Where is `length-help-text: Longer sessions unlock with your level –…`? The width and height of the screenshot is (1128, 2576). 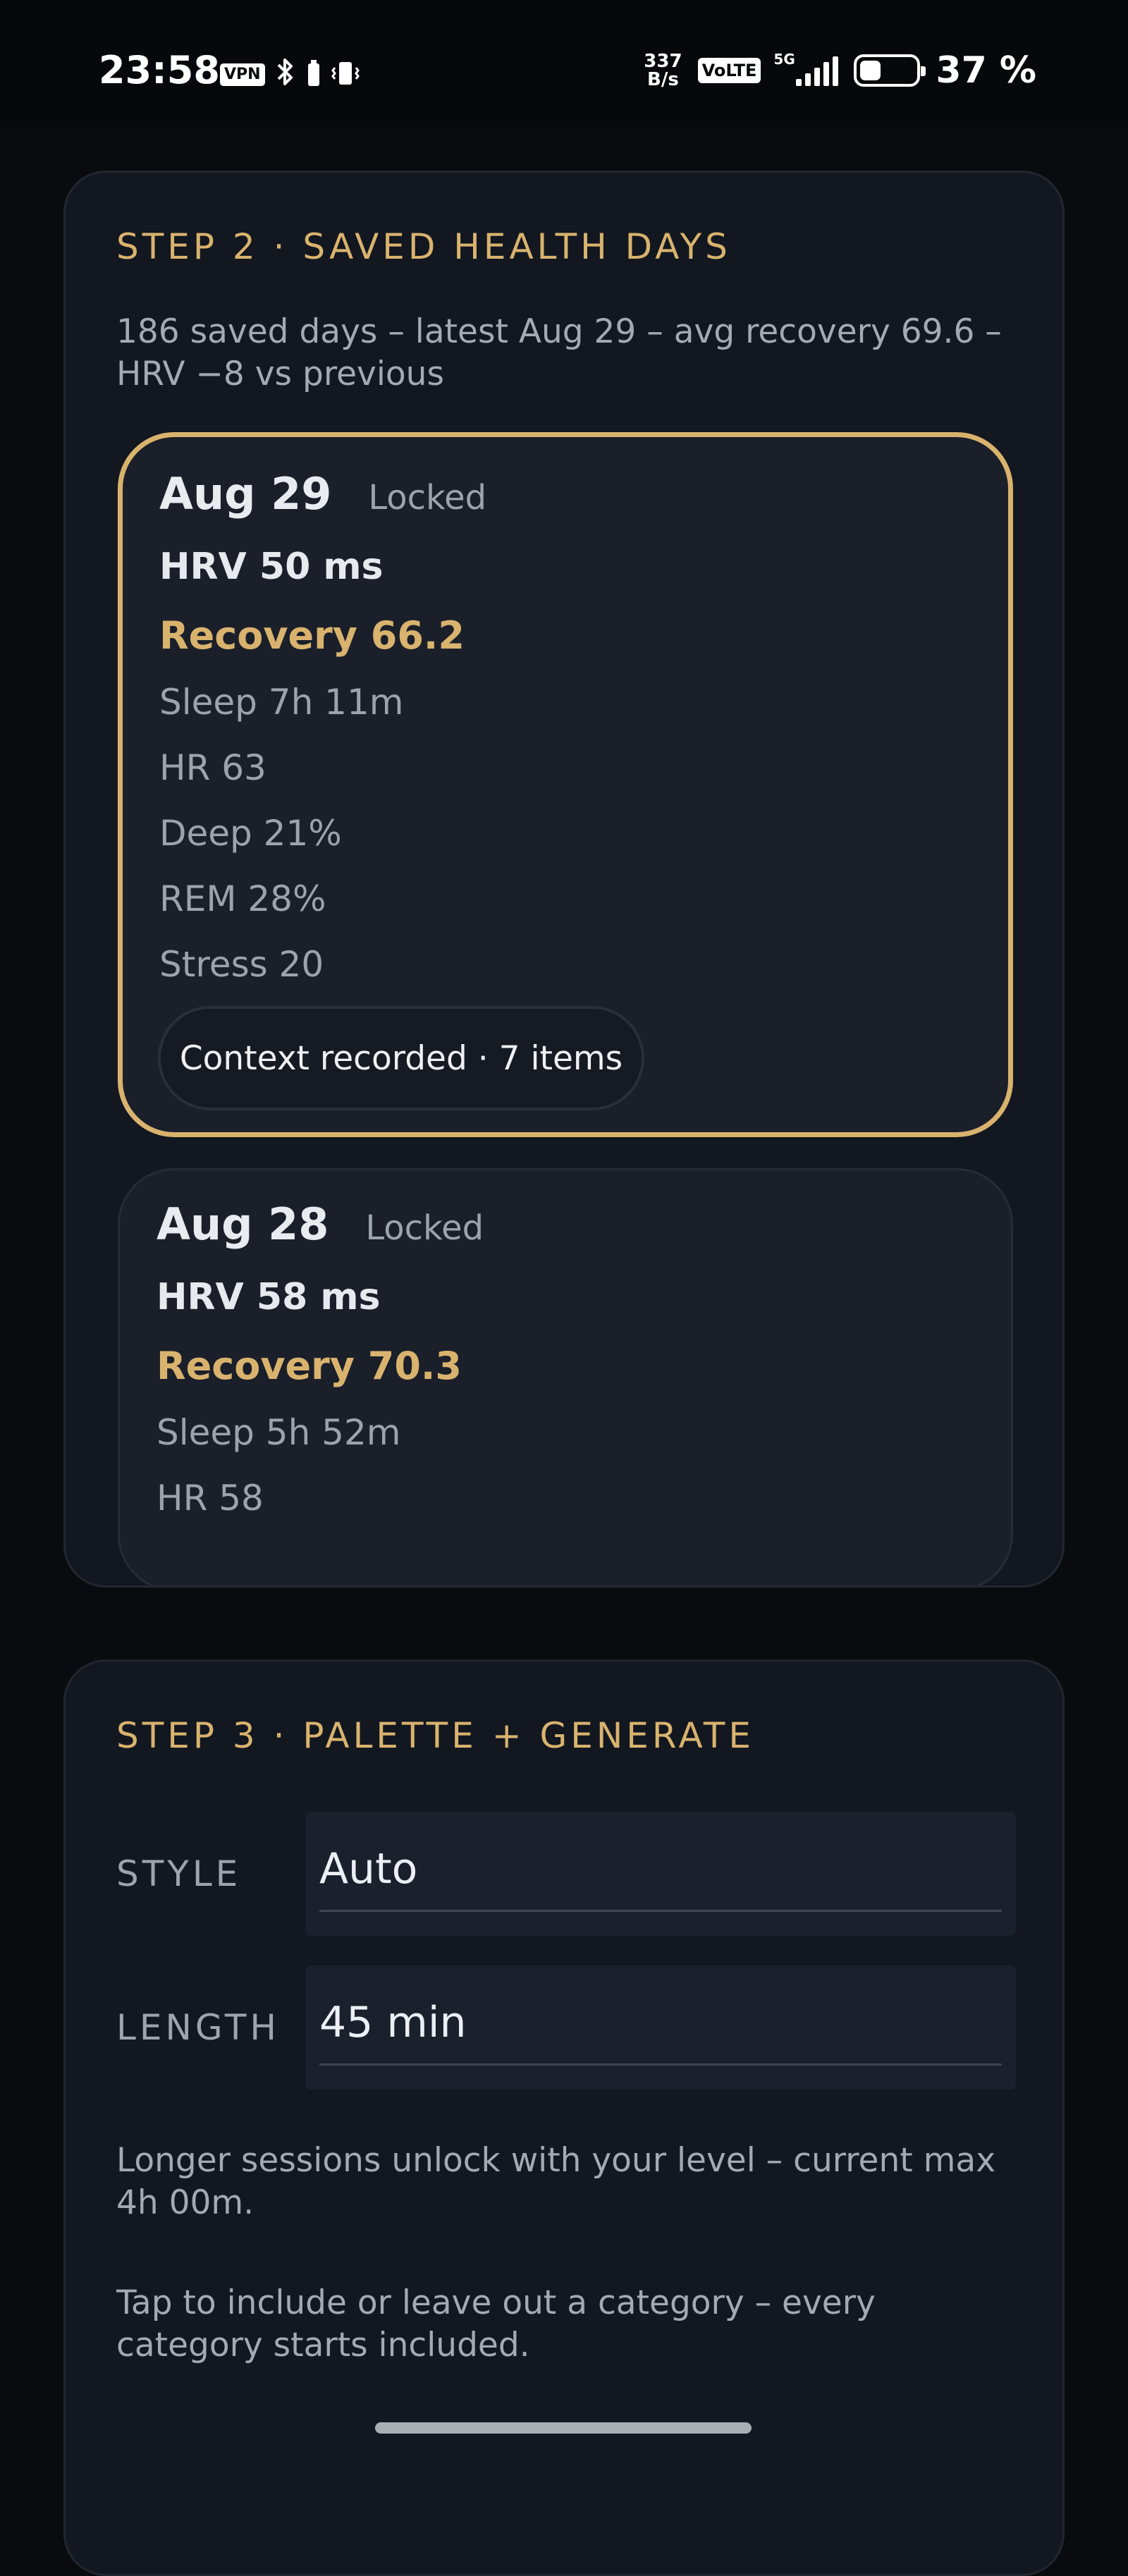 length-help-text: Longer sessions unlock with your level –… is located at coordinates (556, 2181).